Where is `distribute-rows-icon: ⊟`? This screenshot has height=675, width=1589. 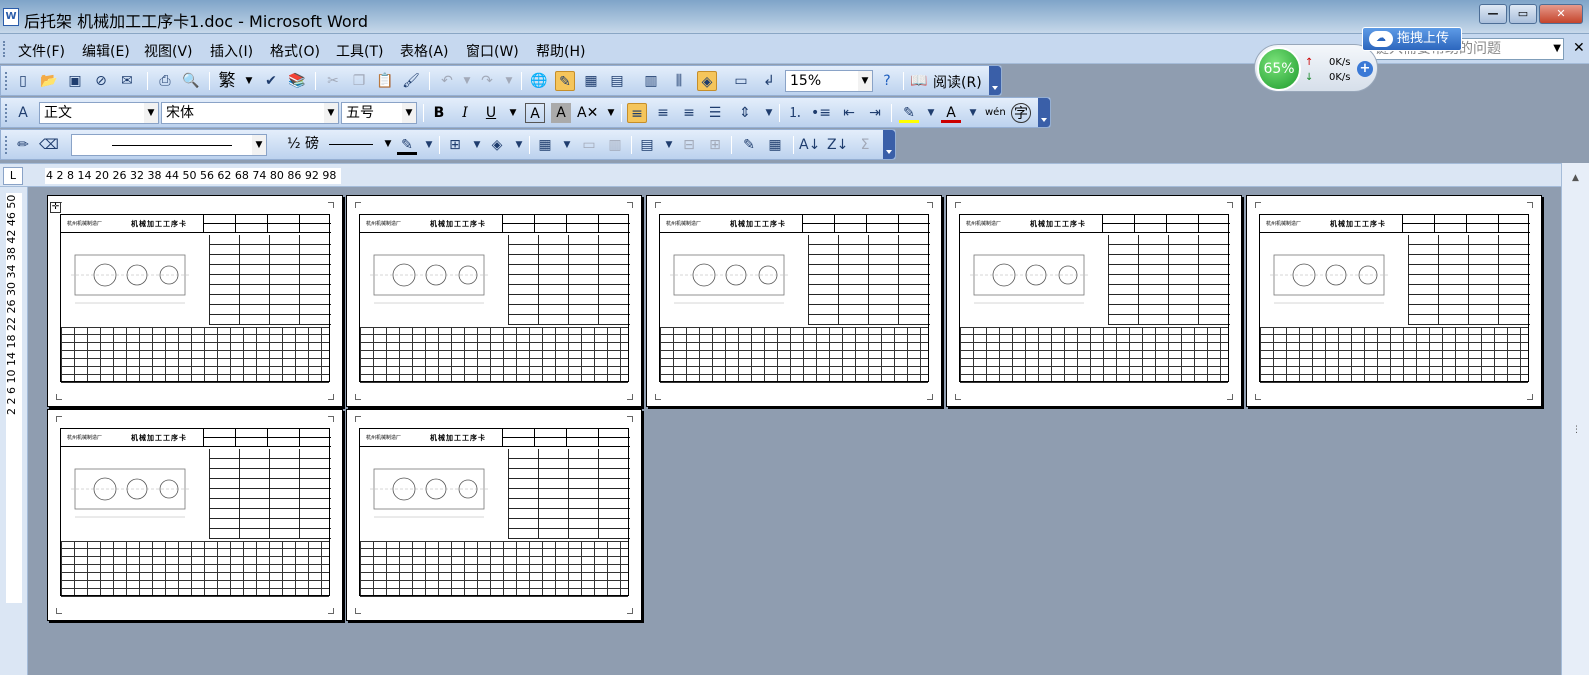 distribute-rows-icon: ⊟ is located at coordinates (689, 145).